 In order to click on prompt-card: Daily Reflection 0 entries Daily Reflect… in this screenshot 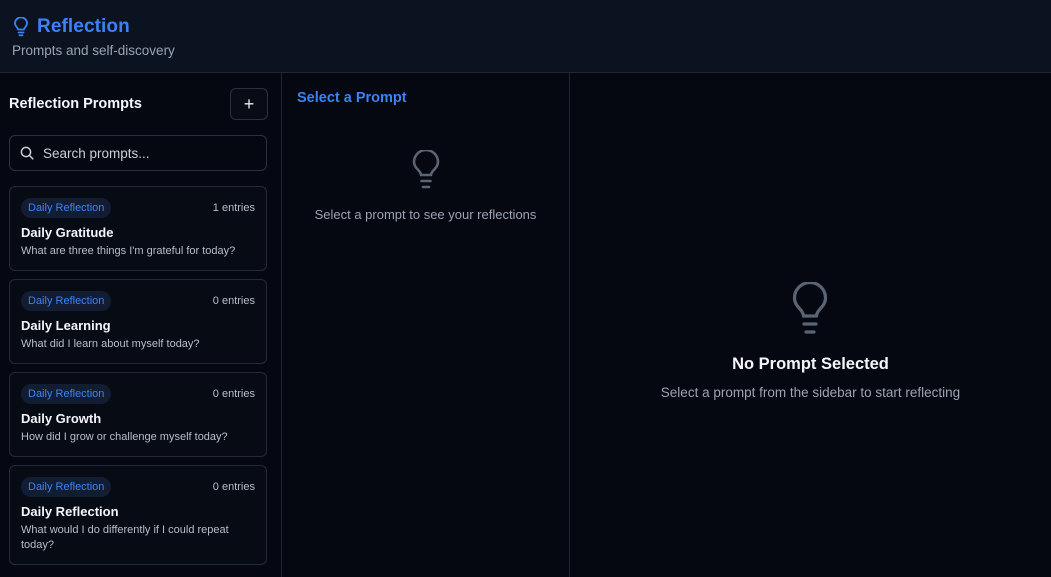, I will do `click(138, 515)`.